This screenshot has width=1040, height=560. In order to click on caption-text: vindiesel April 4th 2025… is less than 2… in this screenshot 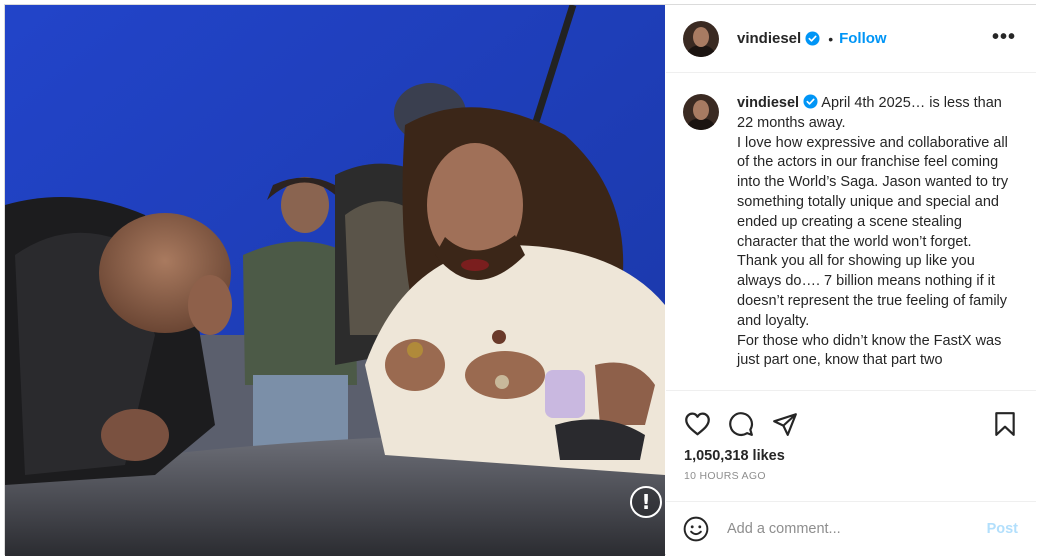, I will do `click(873, 232)`.